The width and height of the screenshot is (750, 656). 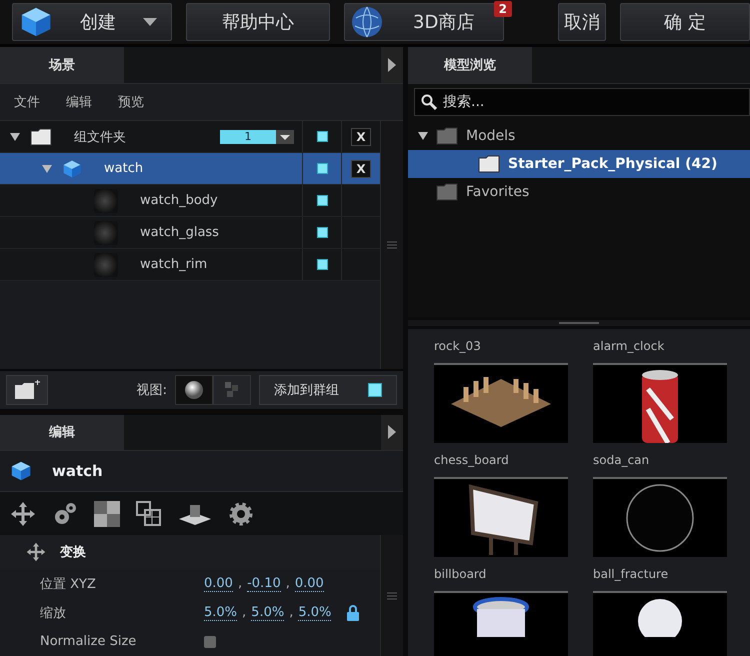 What do you see at coordinates (62, 432) in the screenshot?
I see `edit-tab: 编辑` at bounding box center [62, 432].